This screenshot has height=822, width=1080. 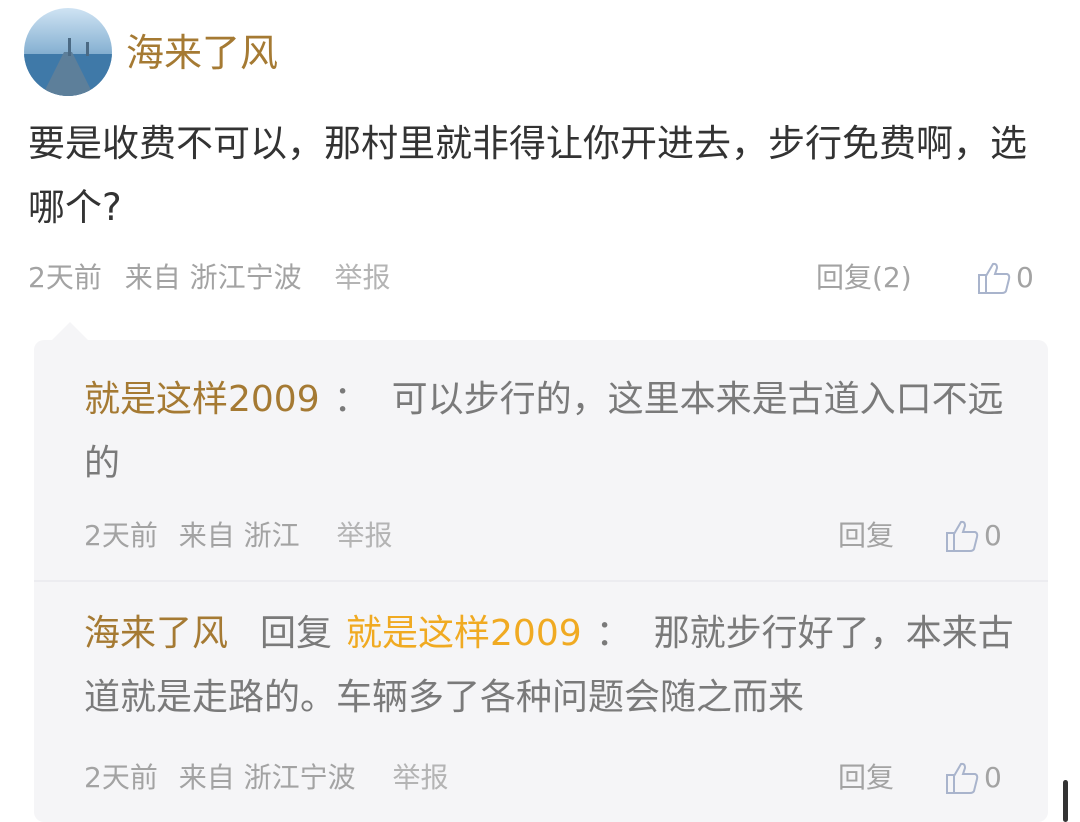 I want to click on reply-button: 回复(2), so click(x=864, y=278).